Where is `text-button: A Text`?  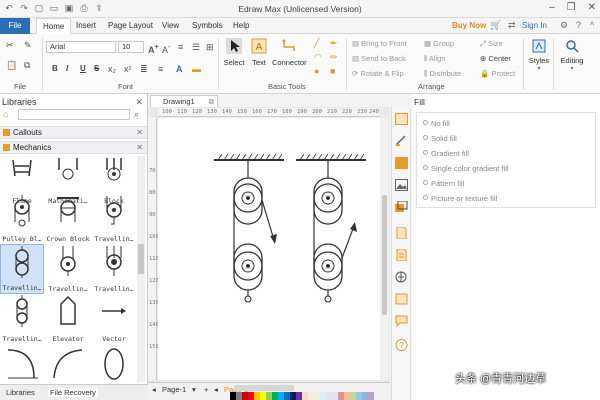
text-button: A Text is located at coordinates (259, 52).